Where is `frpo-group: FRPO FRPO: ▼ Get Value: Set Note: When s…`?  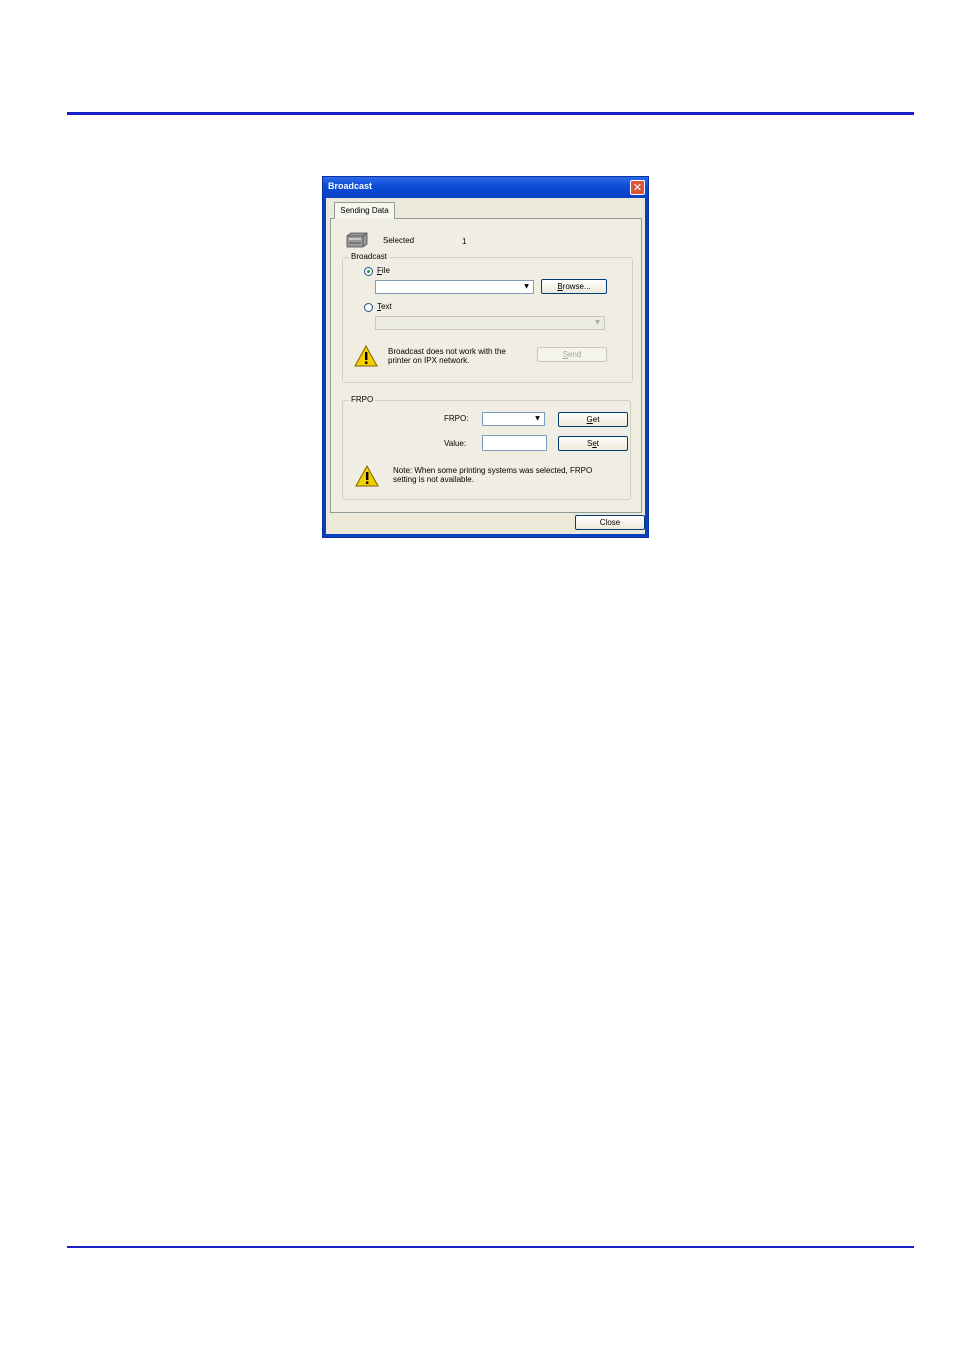 frpo-group: FRPO FRPO: ▼ Get Value: Set Note: When s… is located at coordinates (486, 447).